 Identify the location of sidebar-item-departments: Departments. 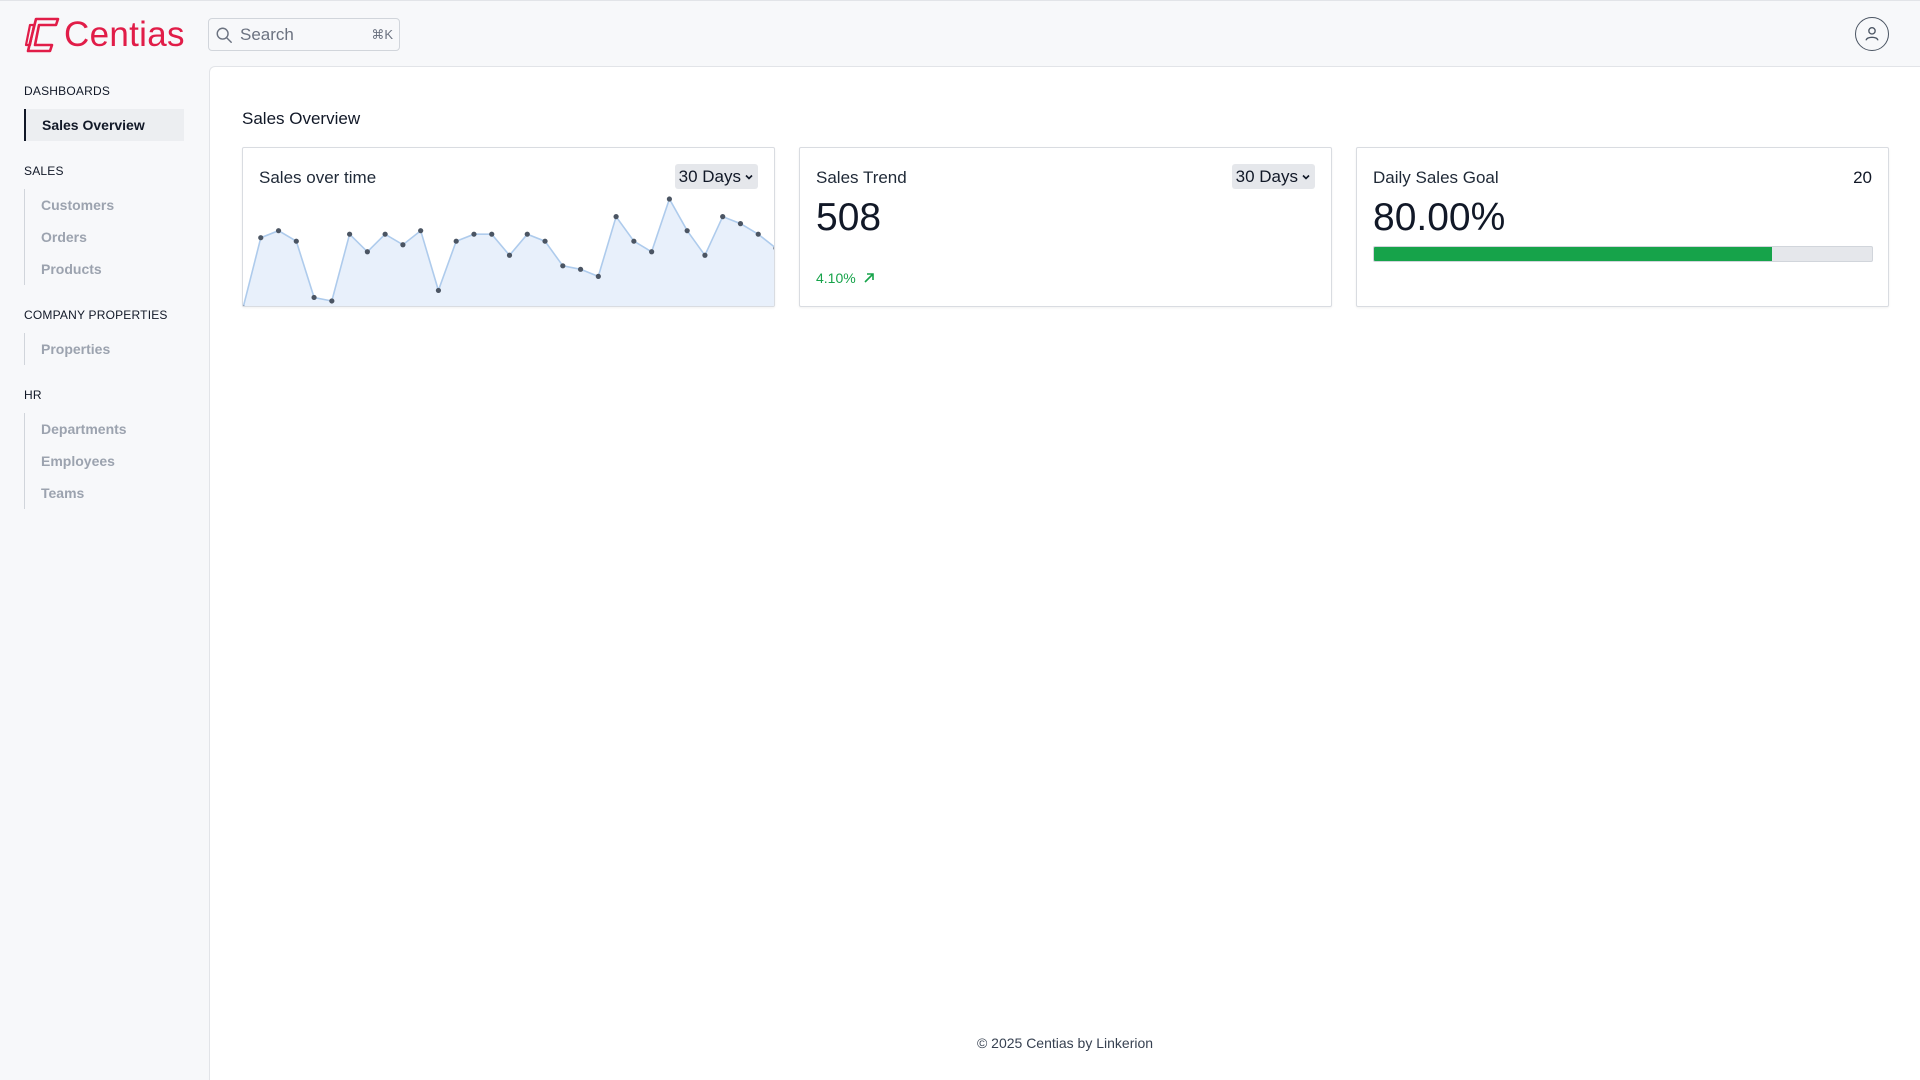
(105, 429).